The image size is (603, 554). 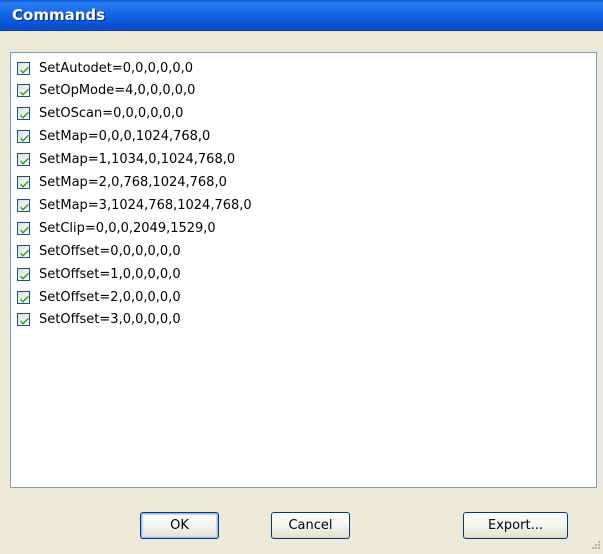 I want to click on command-item: SetMap=0,0,0,1024,768,0, so click(x=113, y=137).